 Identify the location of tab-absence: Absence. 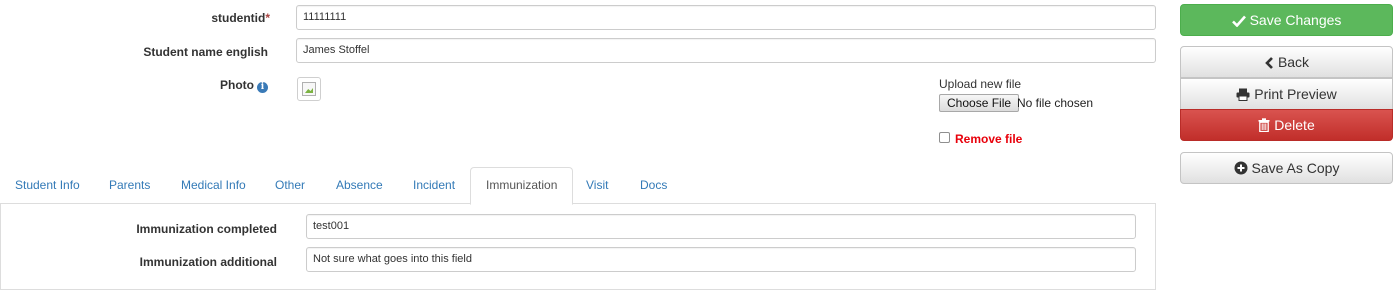
(359, 185).